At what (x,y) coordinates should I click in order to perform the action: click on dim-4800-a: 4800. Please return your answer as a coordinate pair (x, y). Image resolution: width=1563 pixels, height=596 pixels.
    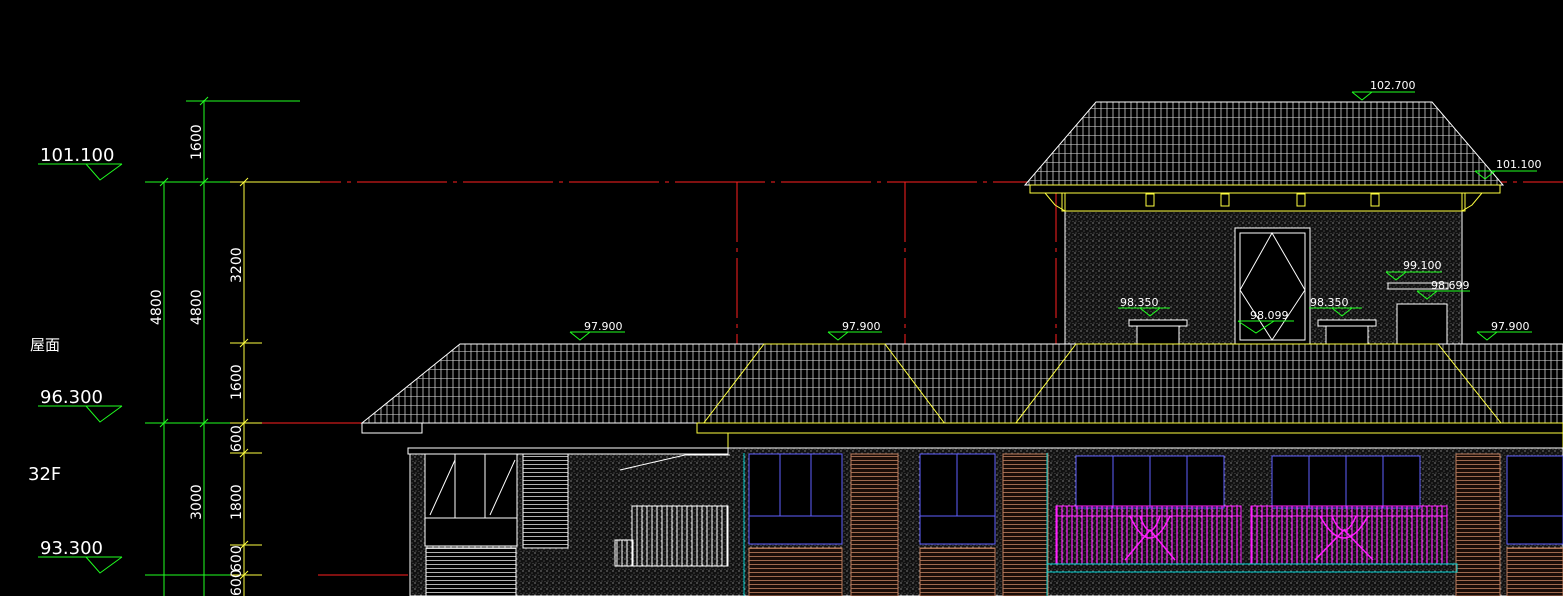
    Looking at the image, I should click on (157, 307).